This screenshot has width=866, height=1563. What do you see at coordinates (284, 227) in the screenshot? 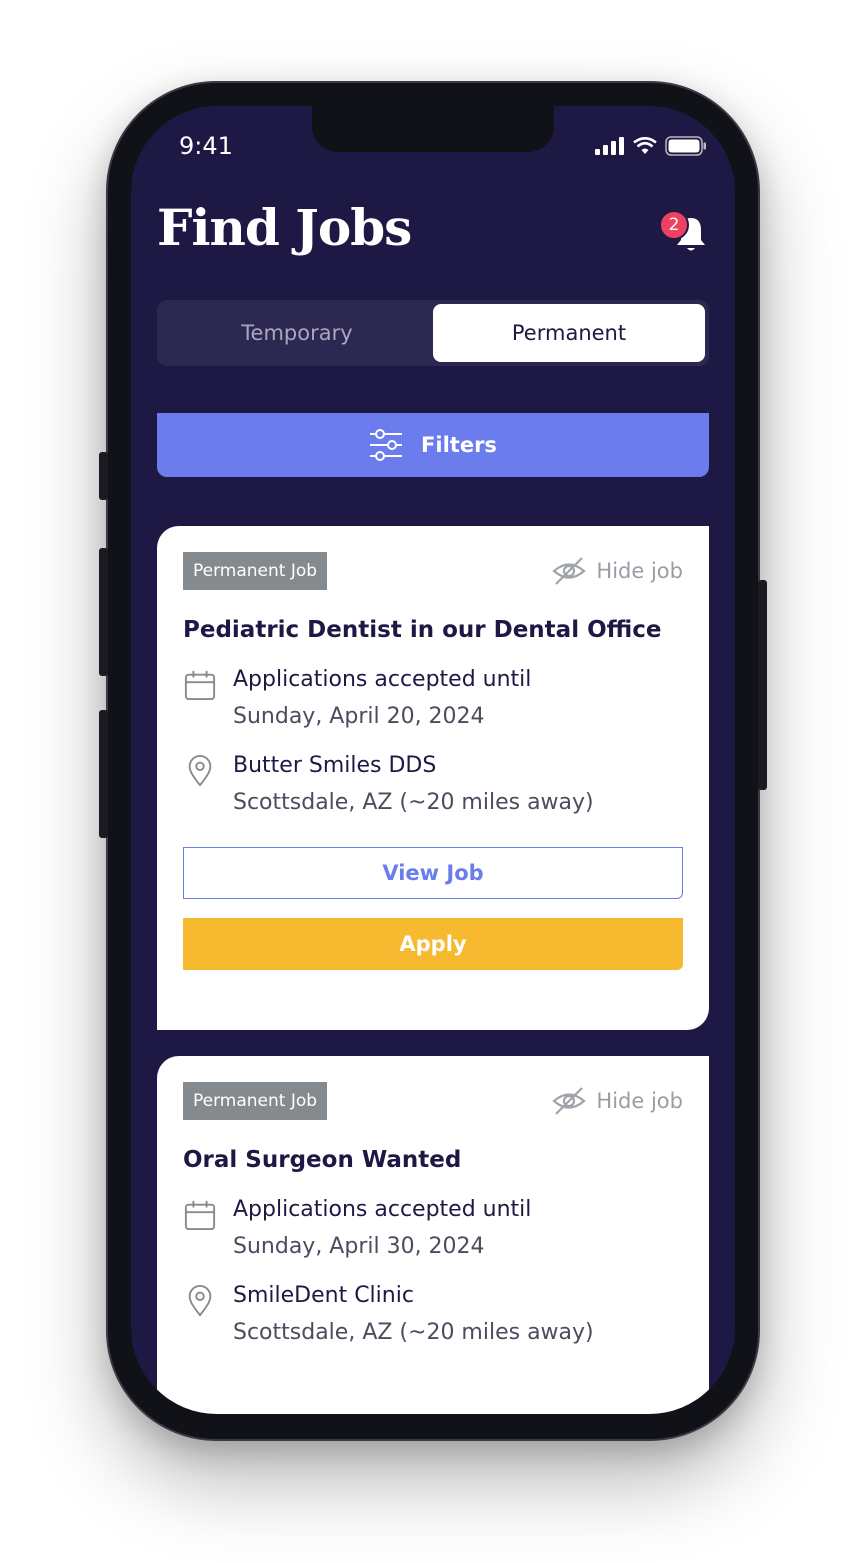
I see `page-title: Find Jobs` at bounding box center [284, 227].